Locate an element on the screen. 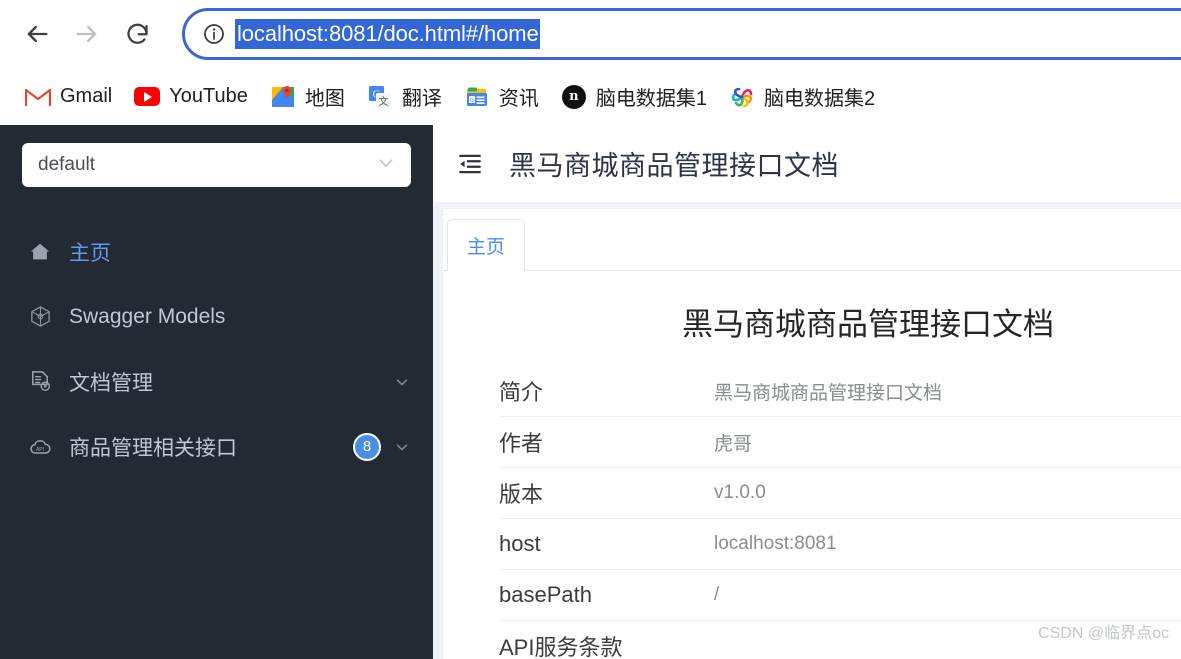 This screenshot has width=1181, height=659. svg-text: G is located at coordinates (472, 100).